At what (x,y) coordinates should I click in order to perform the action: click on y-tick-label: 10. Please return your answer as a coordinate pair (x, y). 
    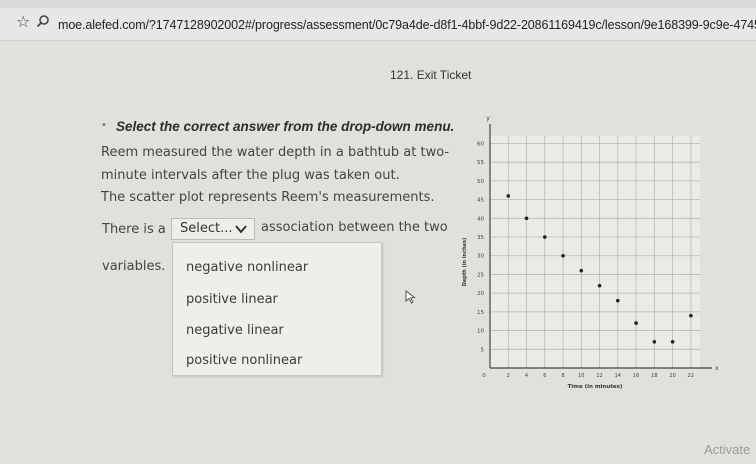
    Looking at the image, I should click on (480, 332).